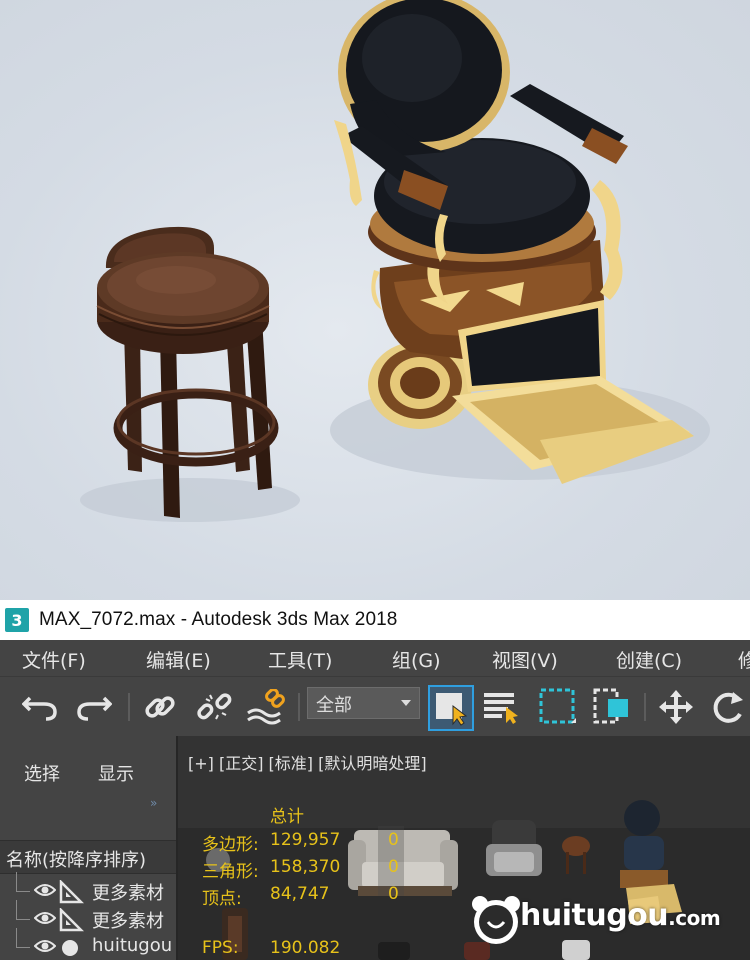  Describe the element at coordinates (594, 915) in the screenshot. I see `watermark-brand: huitugou` at that location.